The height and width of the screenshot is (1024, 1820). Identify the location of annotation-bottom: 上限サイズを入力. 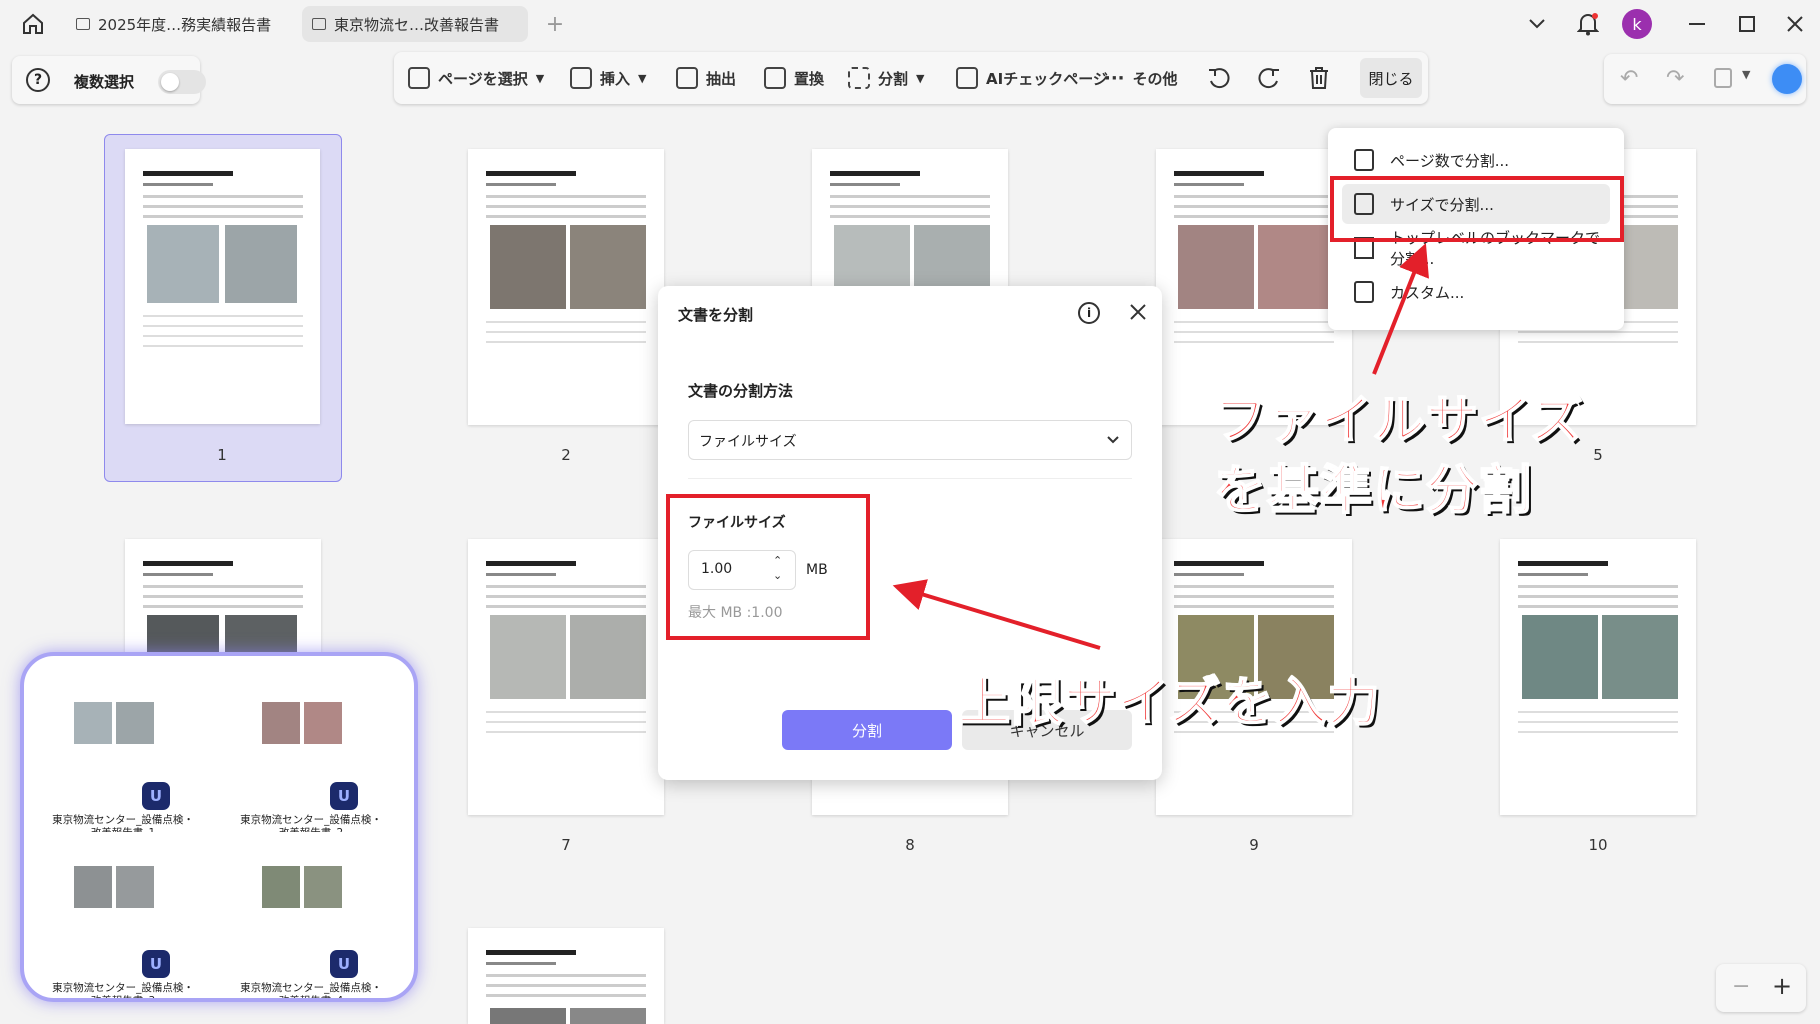
(1169, 703).